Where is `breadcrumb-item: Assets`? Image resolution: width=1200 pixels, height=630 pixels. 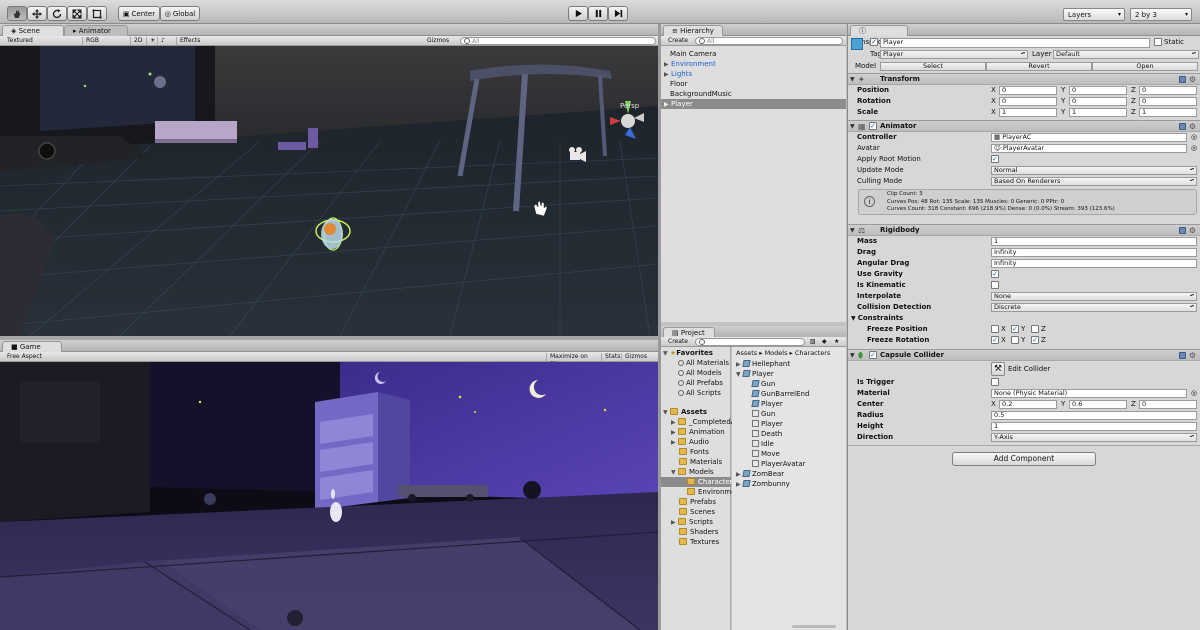
breadcrumb-item: Assets is located at coordinates (746, 353).